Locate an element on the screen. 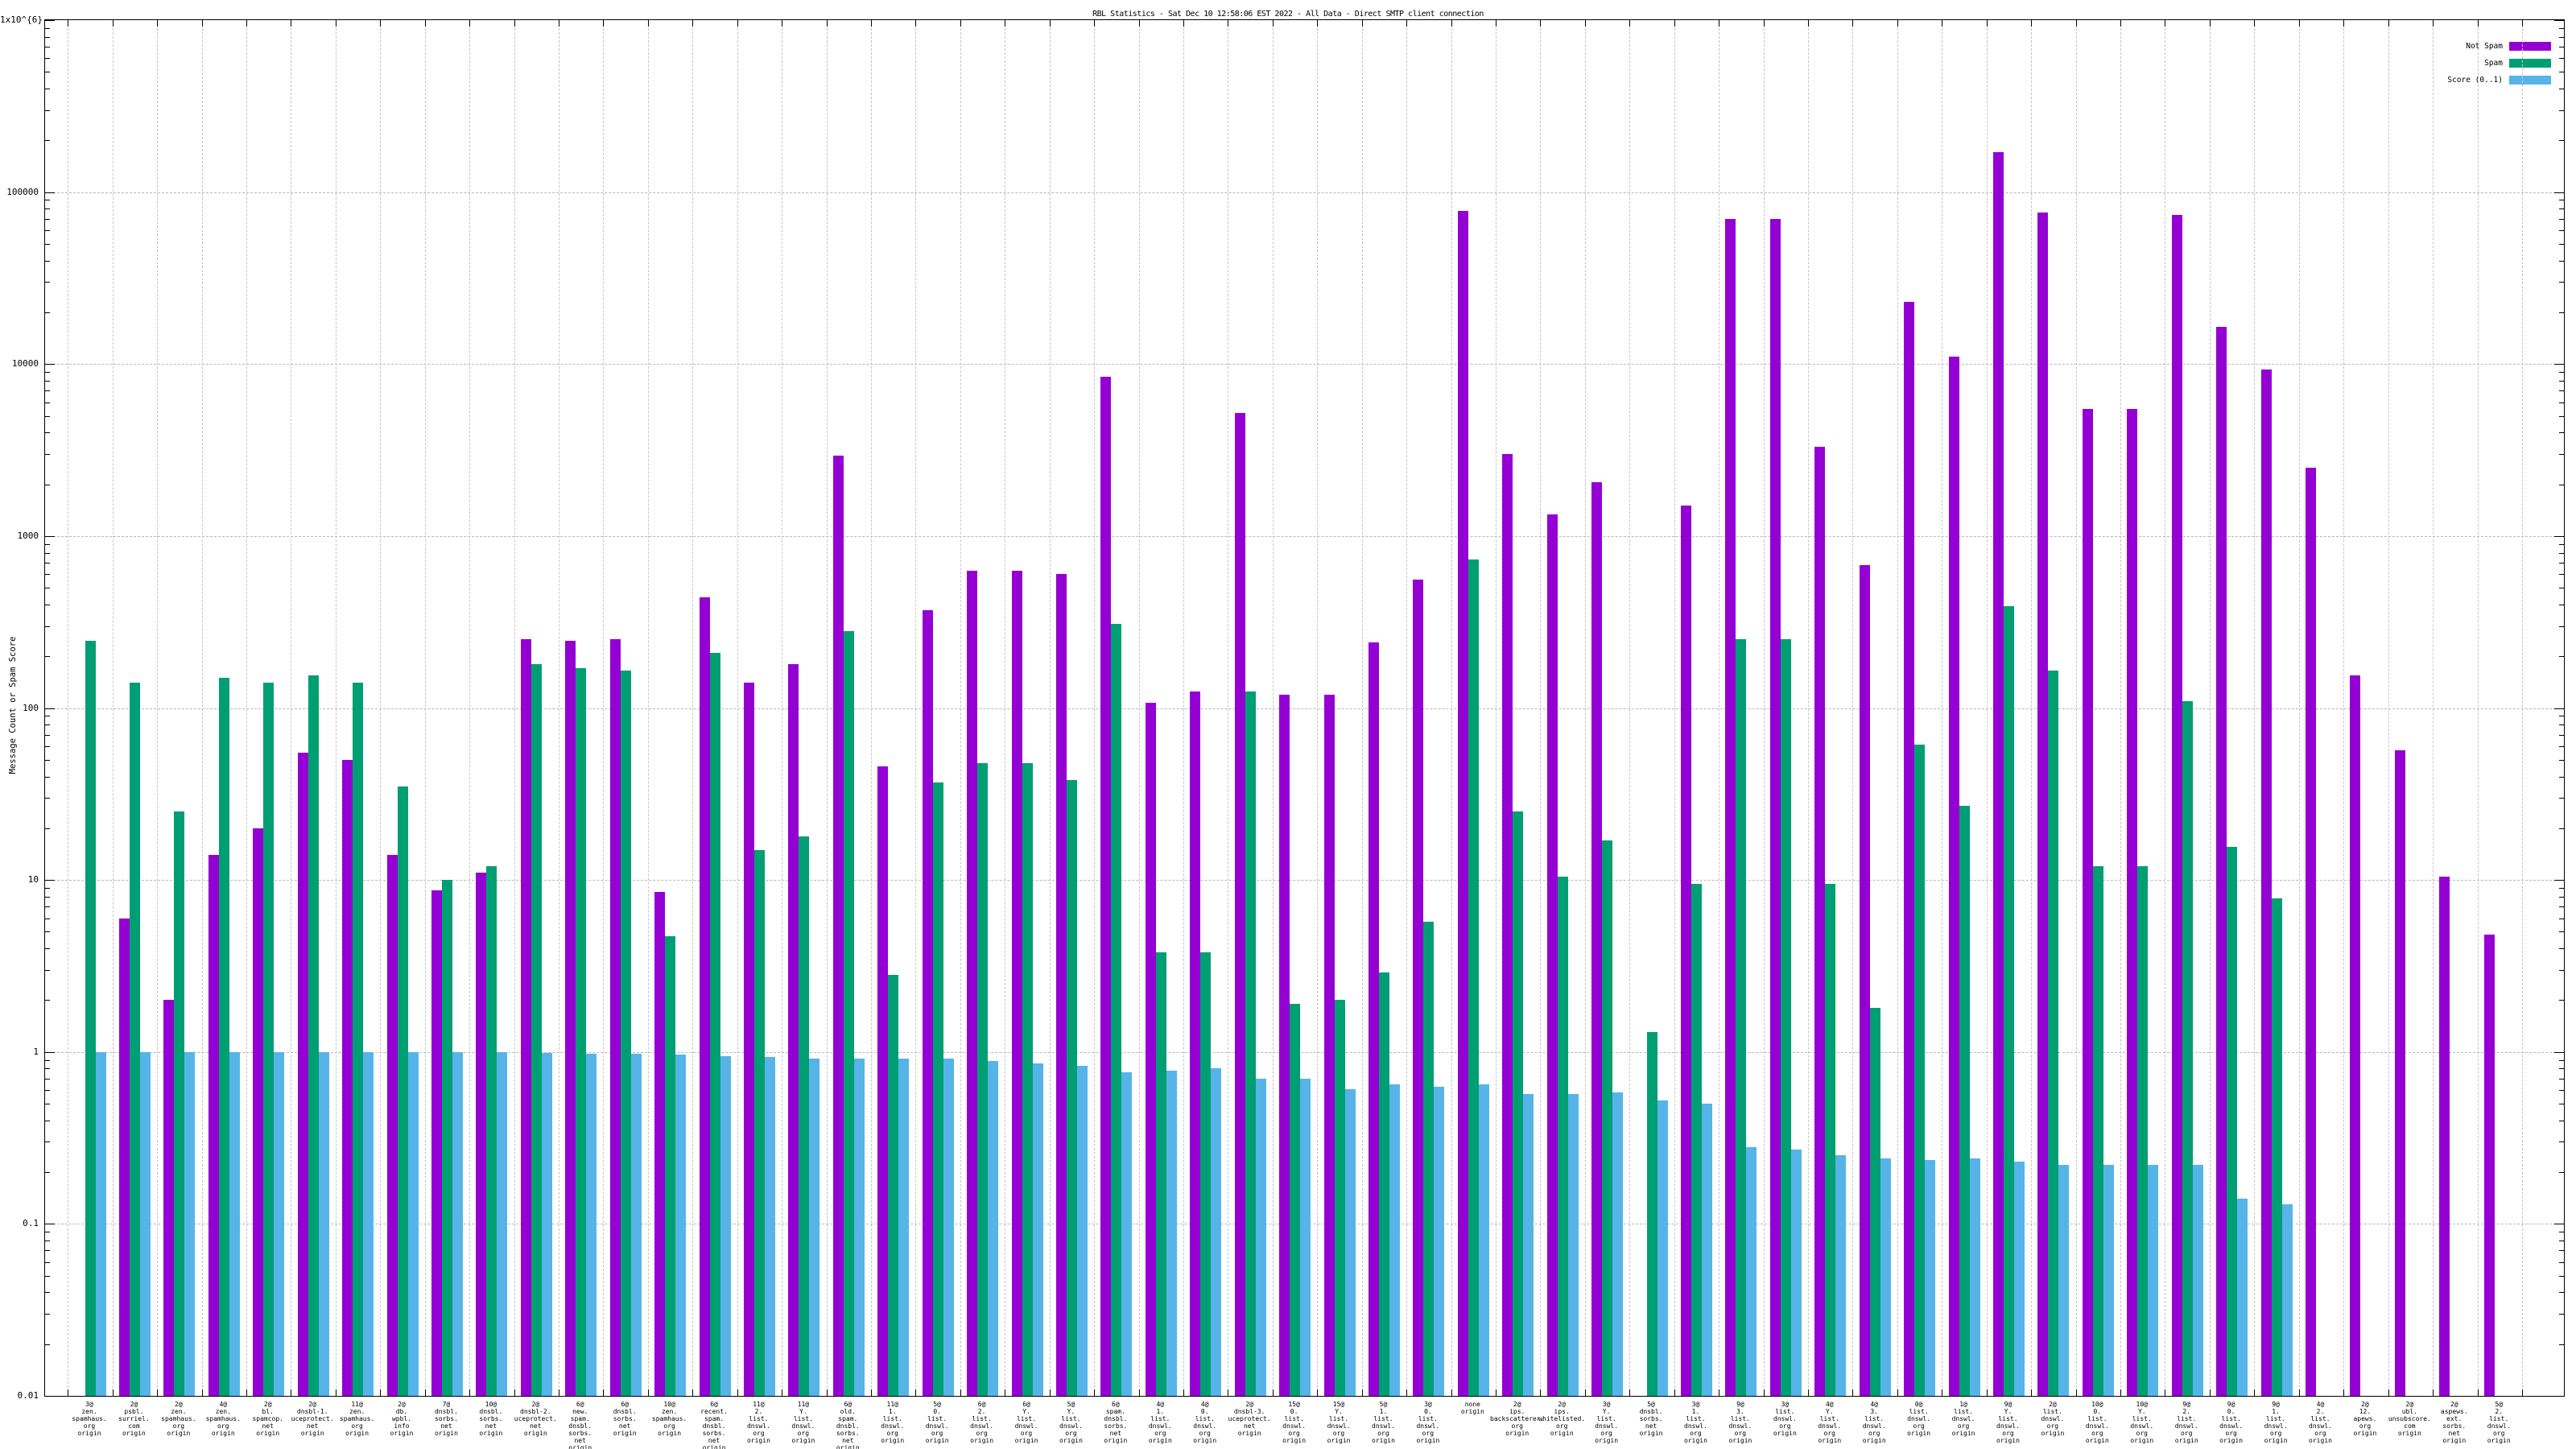 The image size is (2576, 1449). x-axis-group-label-line: dnswl. is located at coordinates (1428, 1426).